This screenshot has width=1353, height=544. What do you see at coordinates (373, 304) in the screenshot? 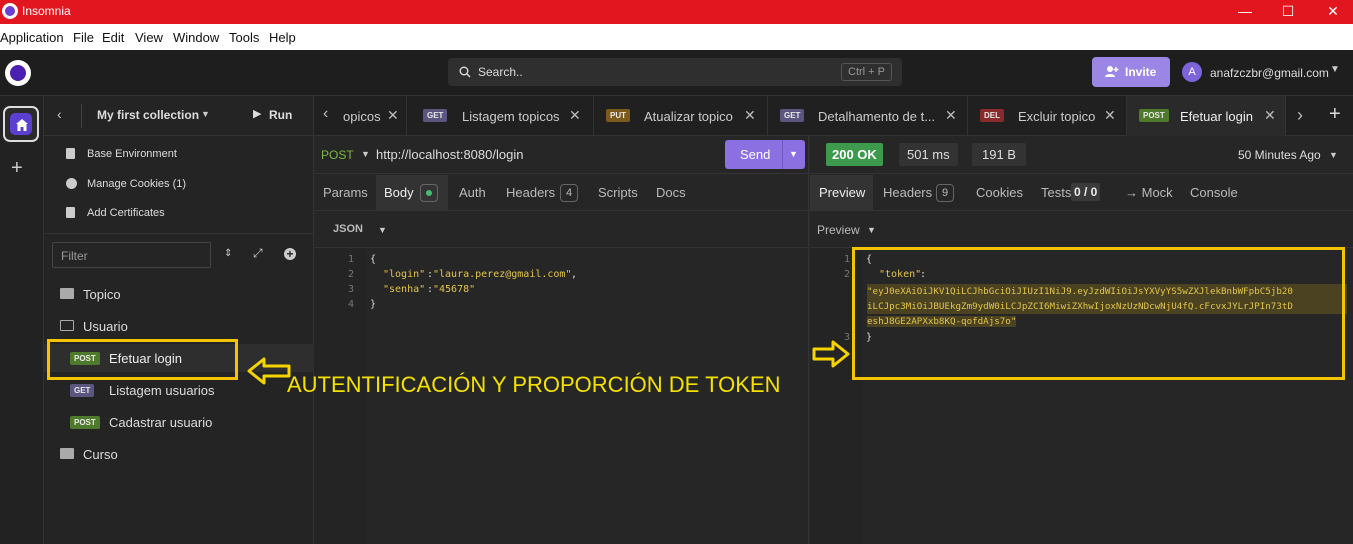
I see `code-text: }` at bounding box center [373, 304].